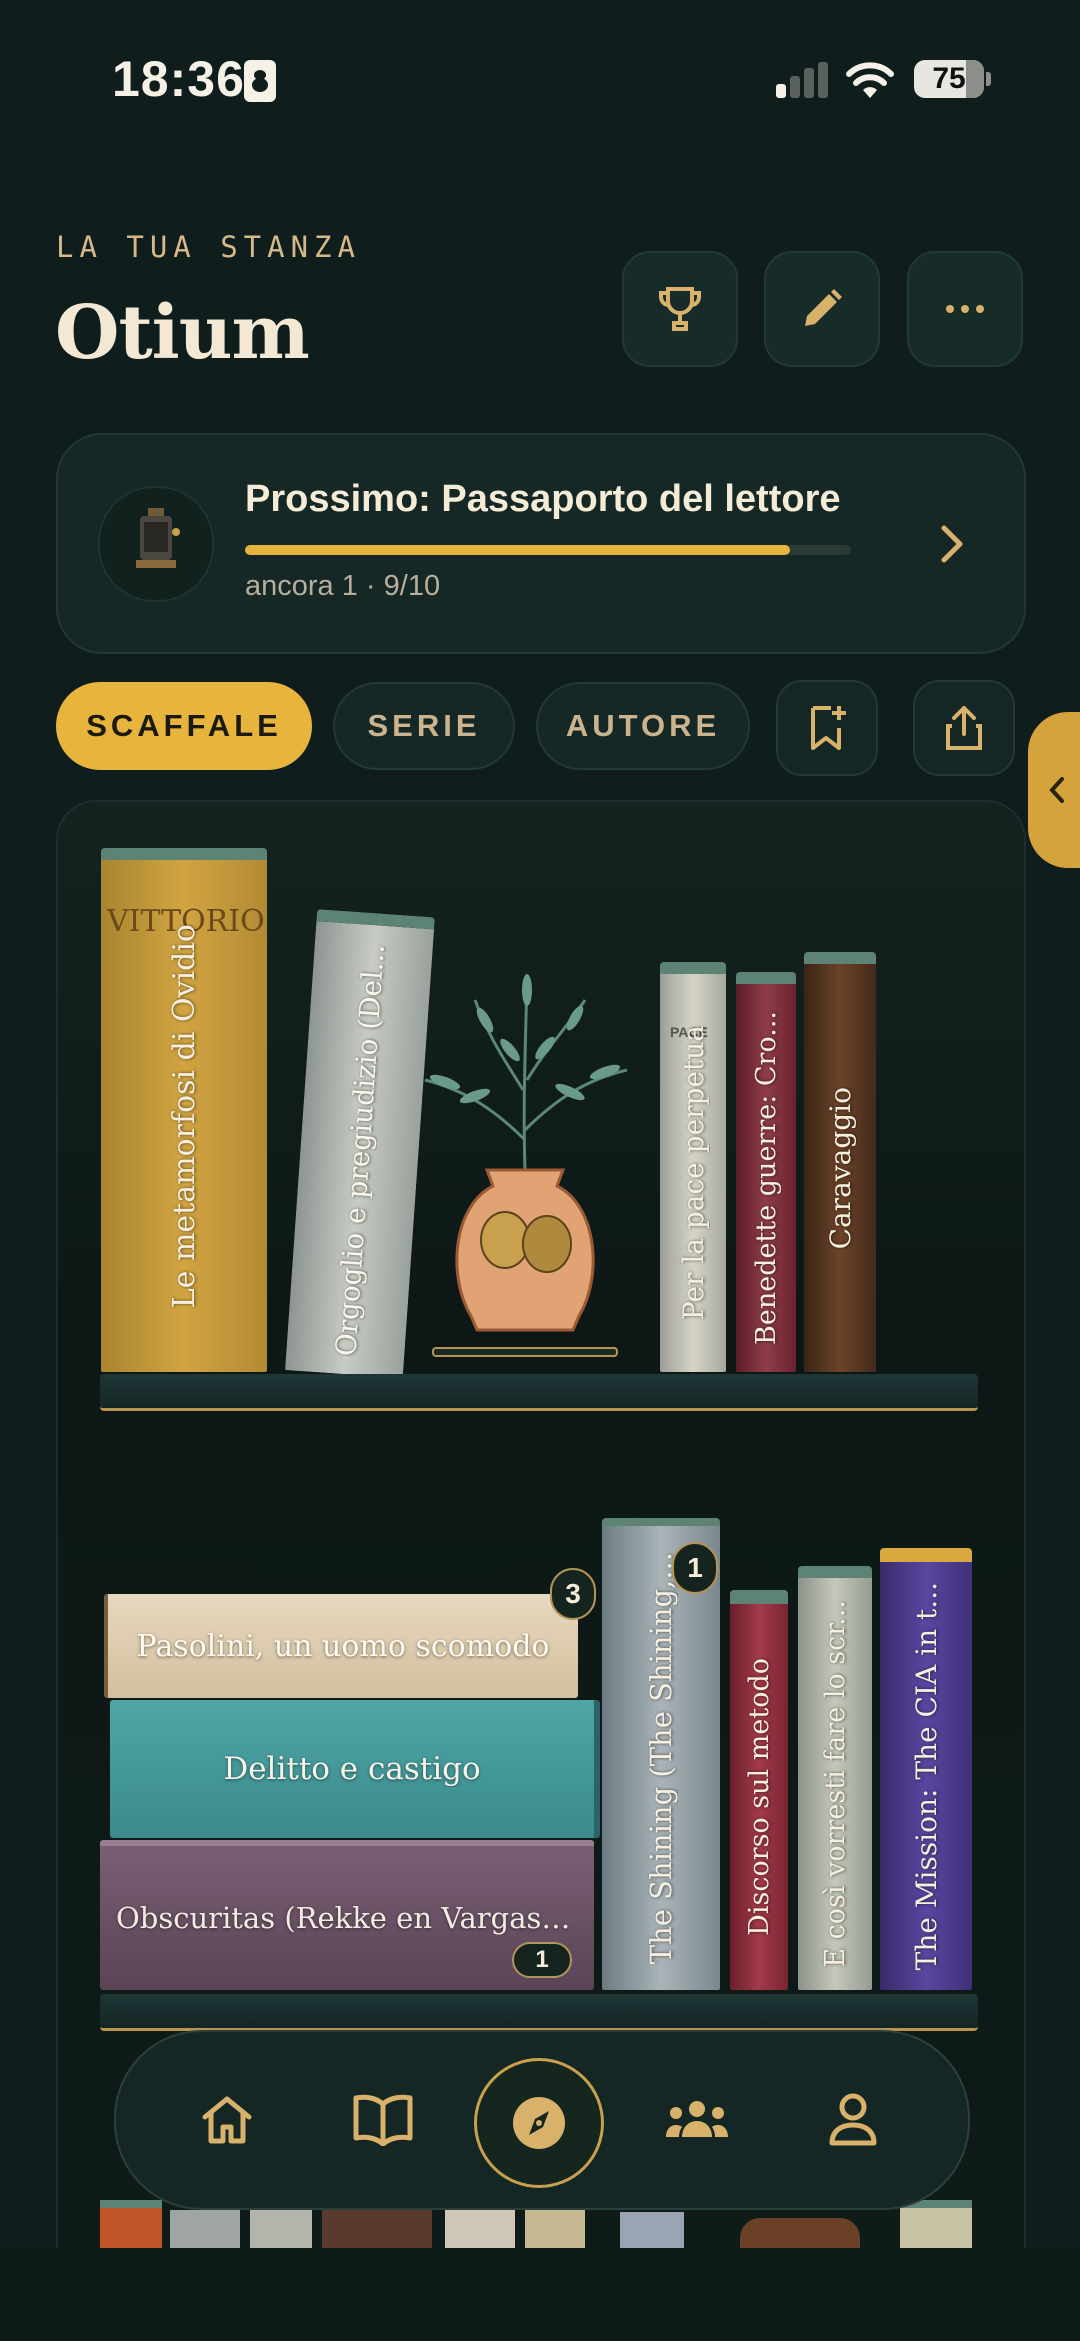  Describe the element at coordinates (759, 1797) in the screenshot. I see `book-title: Discorso sul metodo` at that location.